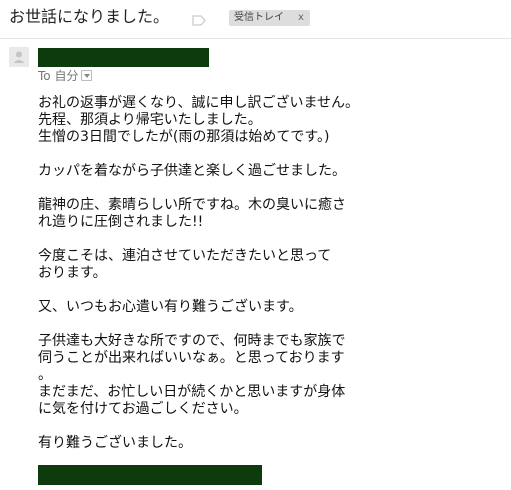 This screenshot has height=490, width=511. I want to click on chevron-down-icon, so click(87, 75).